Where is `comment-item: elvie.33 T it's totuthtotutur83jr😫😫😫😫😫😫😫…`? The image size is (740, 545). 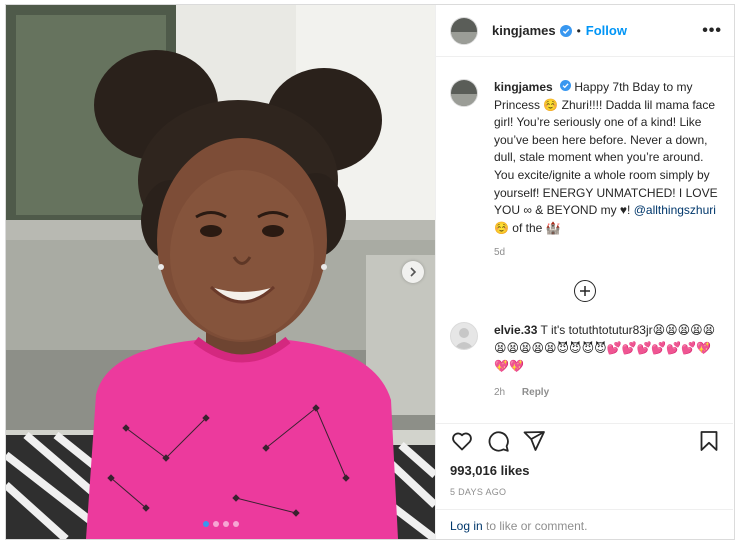 comment-item: elvie.33 T it's totuthtotutur83jr😫😫😫😫😫😫😫… is located at coordinates (584, 338).